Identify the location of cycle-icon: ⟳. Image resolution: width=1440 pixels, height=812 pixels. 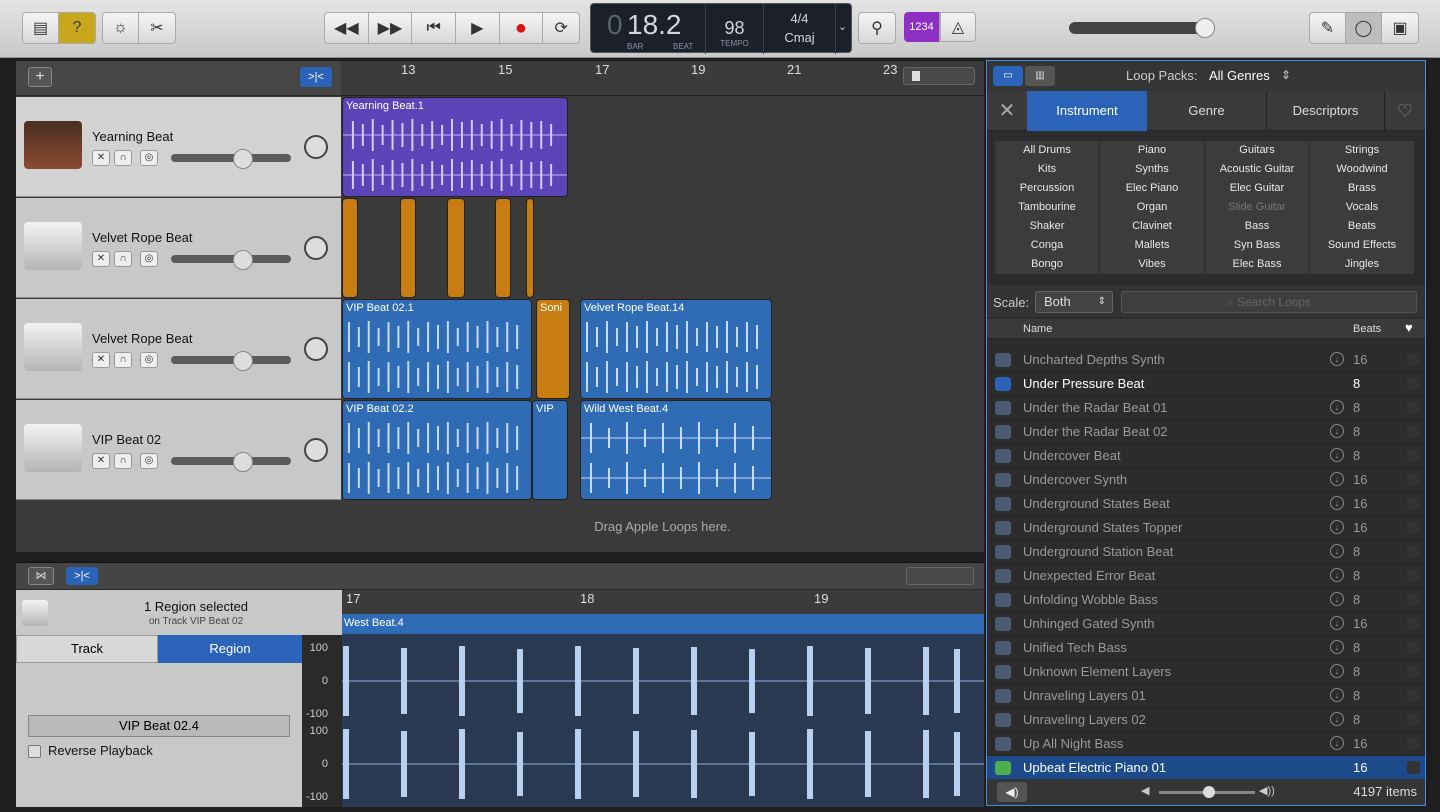
(561, 28).